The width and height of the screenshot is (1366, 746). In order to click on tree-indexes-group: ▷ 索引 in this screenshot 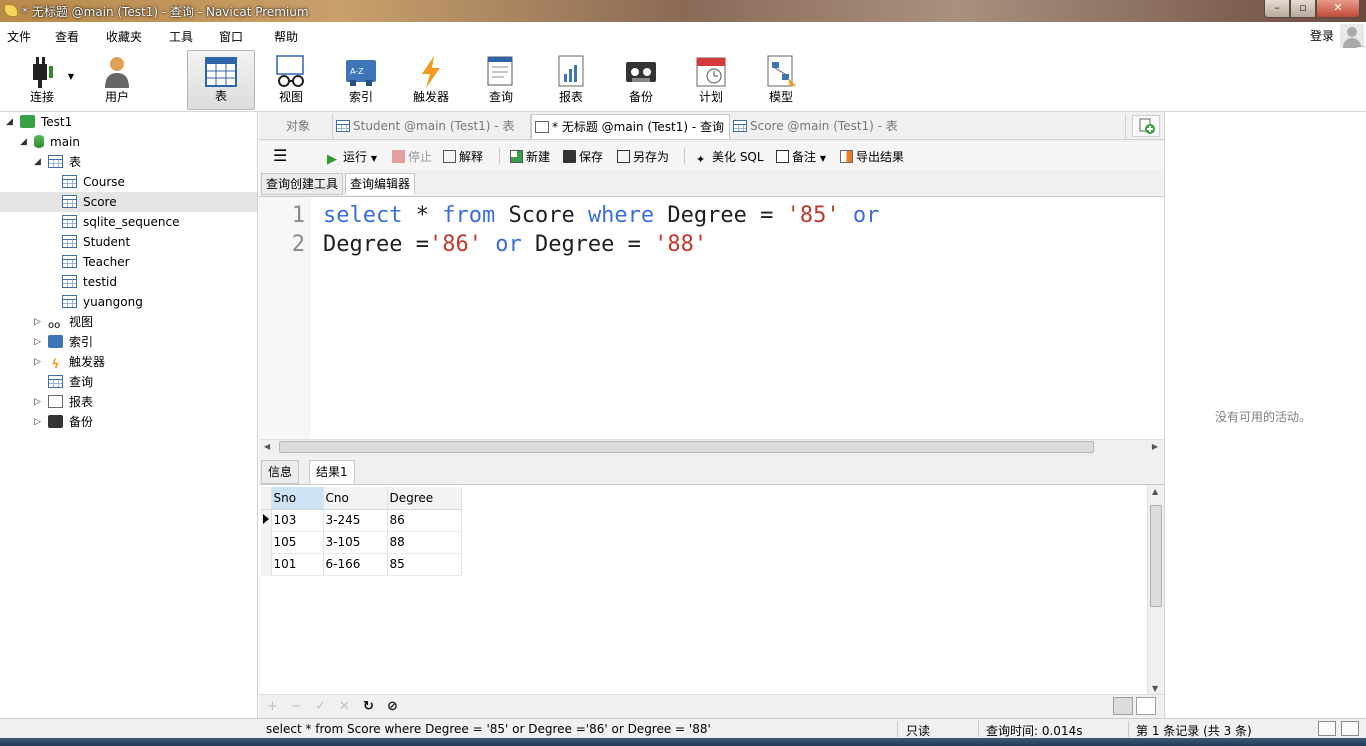, I will do `click(63, 342)`.